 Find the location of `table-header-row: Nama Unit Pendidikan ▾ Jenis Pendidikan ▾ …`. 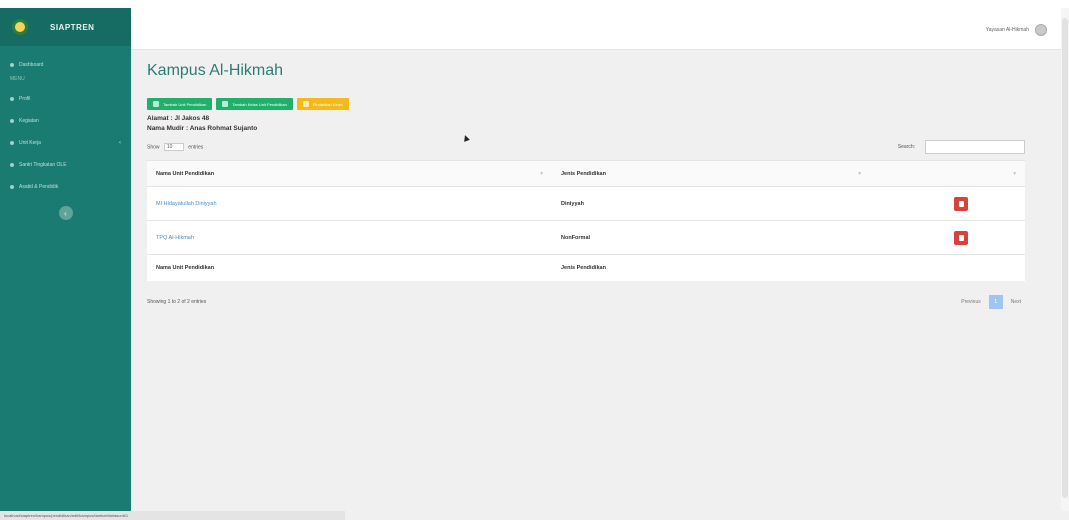

table-header-row: Nama Unit Pendidikan ▾ Jenis Pendidikan ▾ … is located at coordinates (586, 173).